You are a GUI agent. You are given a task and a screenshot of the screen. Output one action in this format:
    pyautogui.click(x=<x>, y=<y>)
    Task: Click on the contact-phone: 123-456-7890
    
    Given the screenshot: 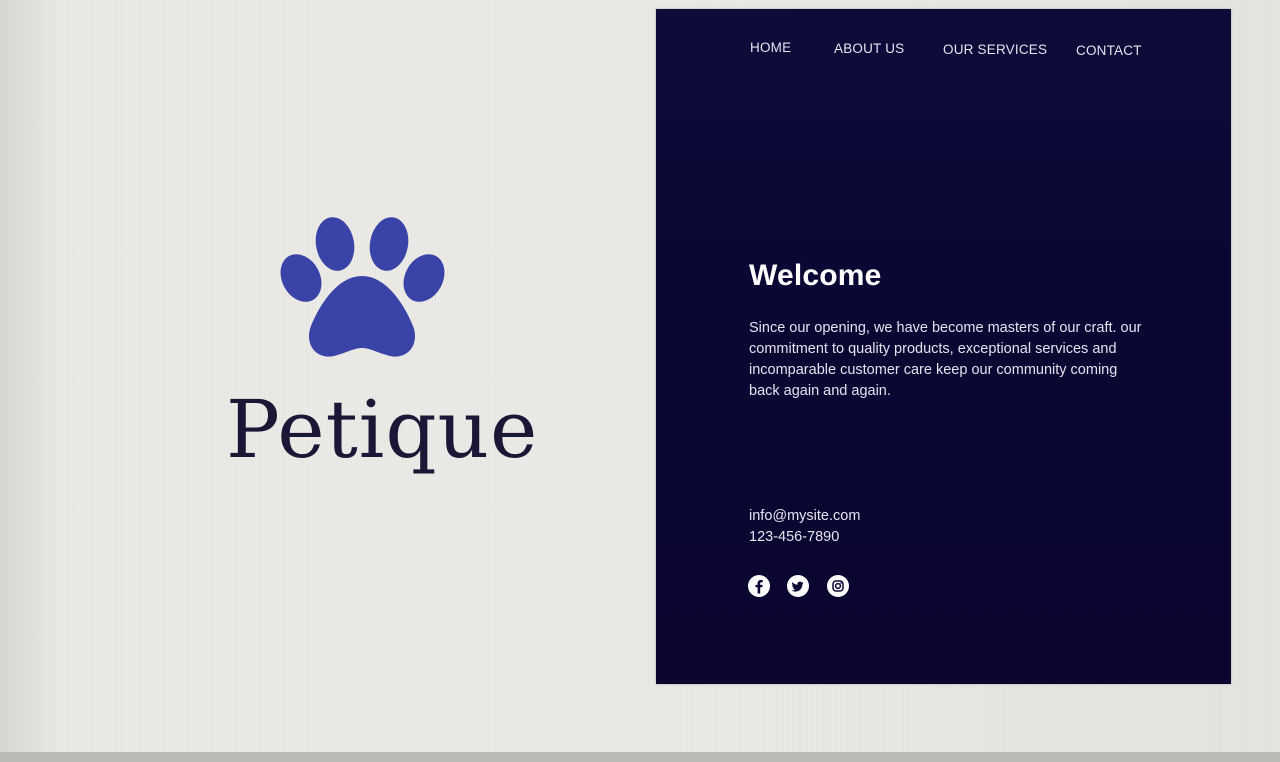 What is the action you would take?
    pyautogui.click(x=794, y=537)
    